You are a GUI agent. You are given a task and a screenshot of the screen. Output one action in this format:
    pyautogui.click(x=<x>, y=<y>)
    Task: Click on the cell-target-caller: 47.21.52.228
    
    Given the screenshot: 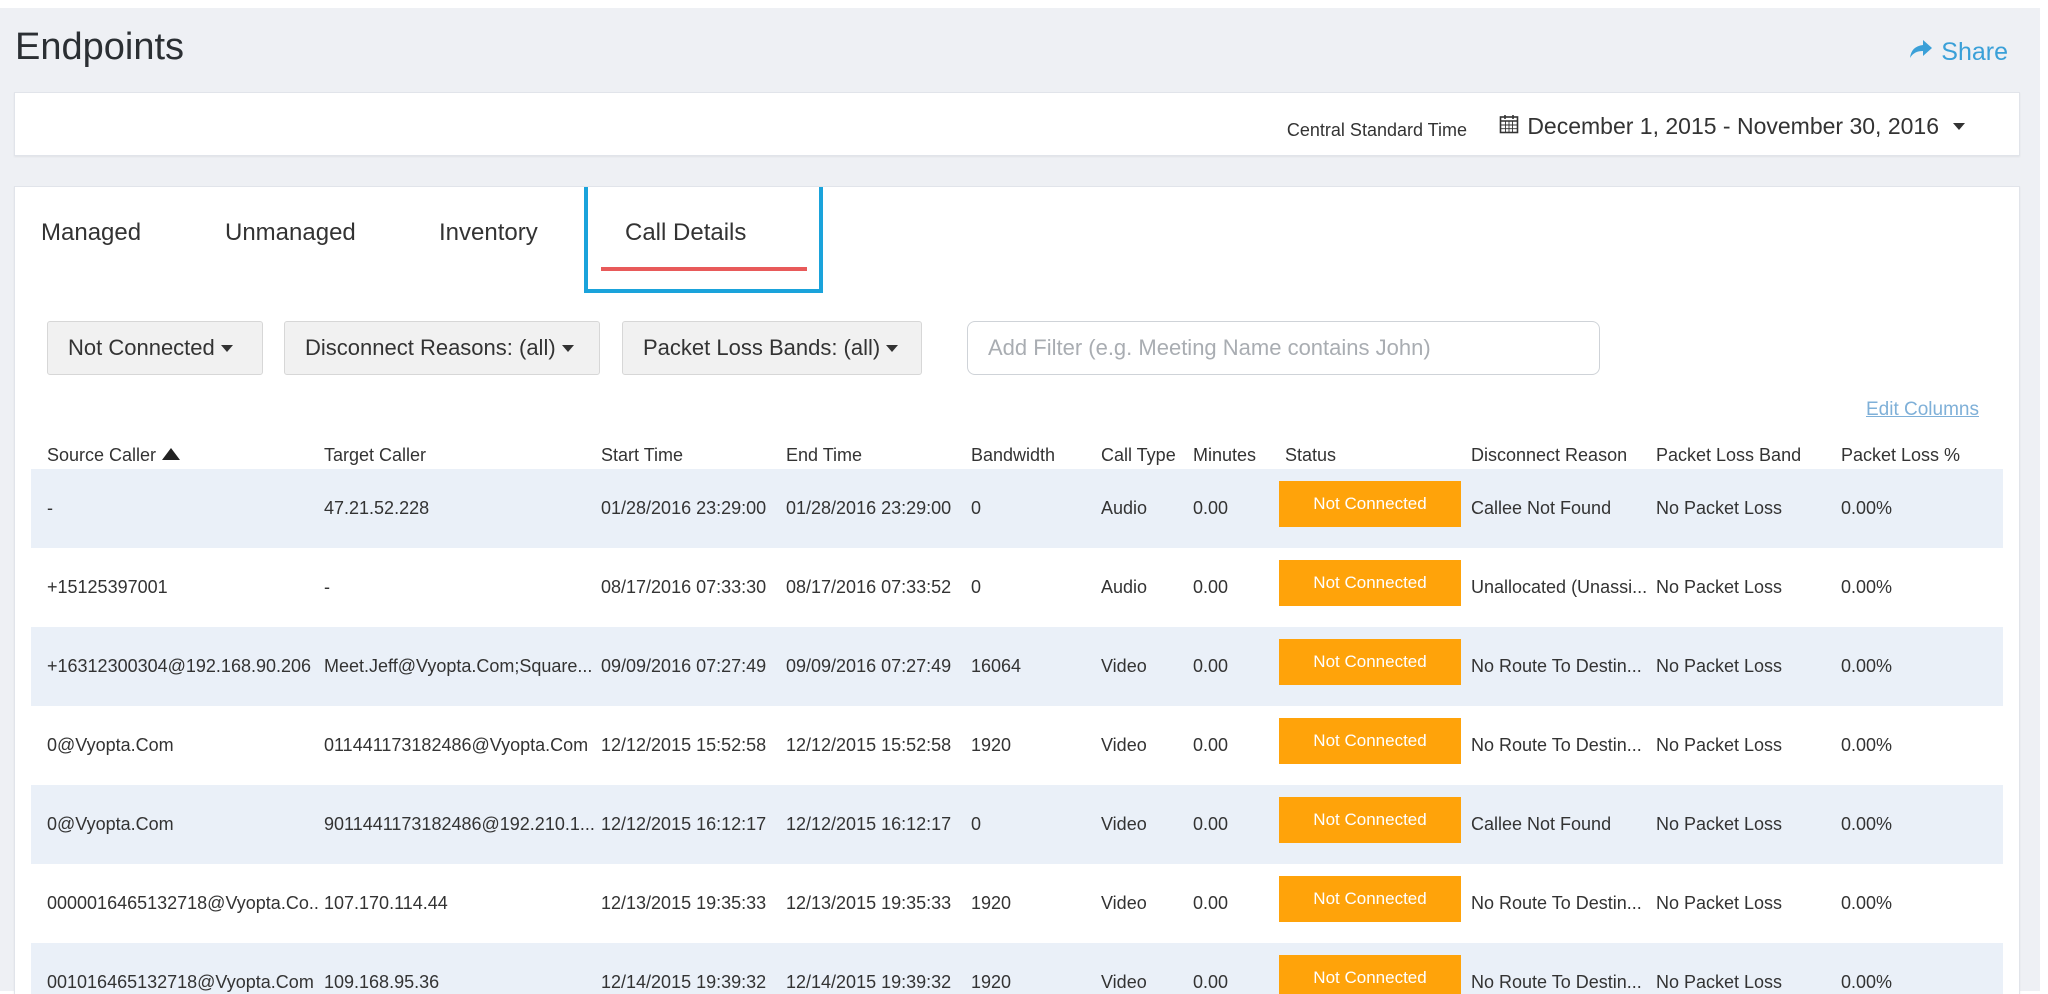 What is the action you would take?
    pyautogui.click(x=377, y=508)
    